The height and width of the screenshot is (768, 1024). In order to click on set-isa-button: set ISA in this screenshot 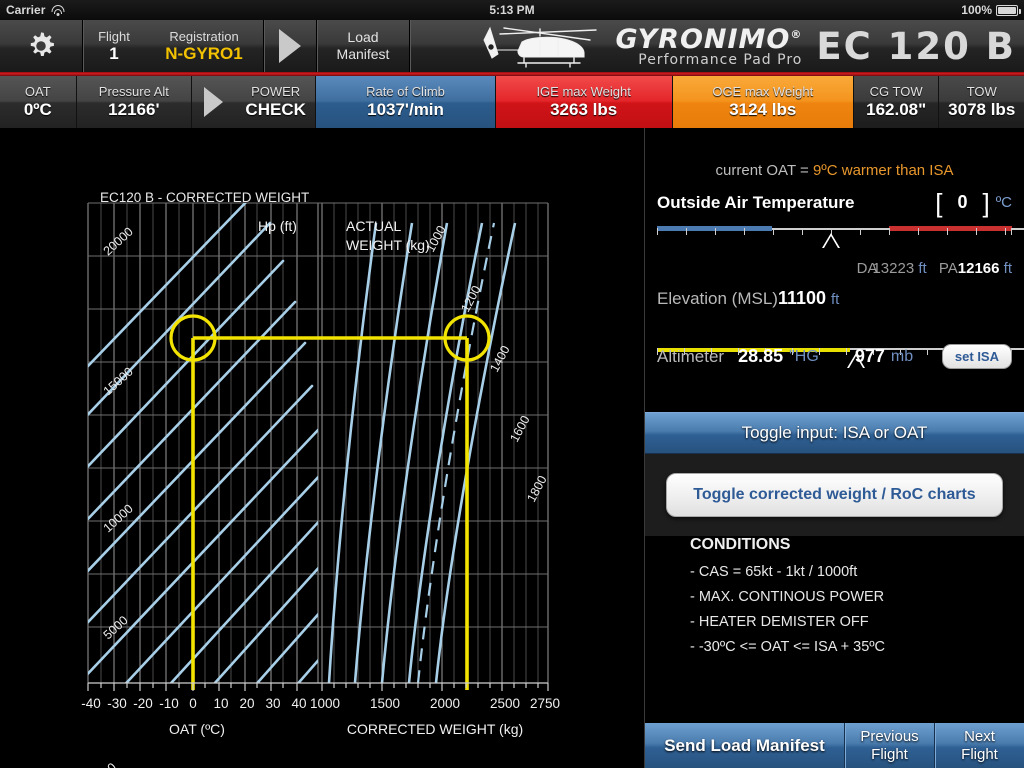, I will do `click(976, 356)`.